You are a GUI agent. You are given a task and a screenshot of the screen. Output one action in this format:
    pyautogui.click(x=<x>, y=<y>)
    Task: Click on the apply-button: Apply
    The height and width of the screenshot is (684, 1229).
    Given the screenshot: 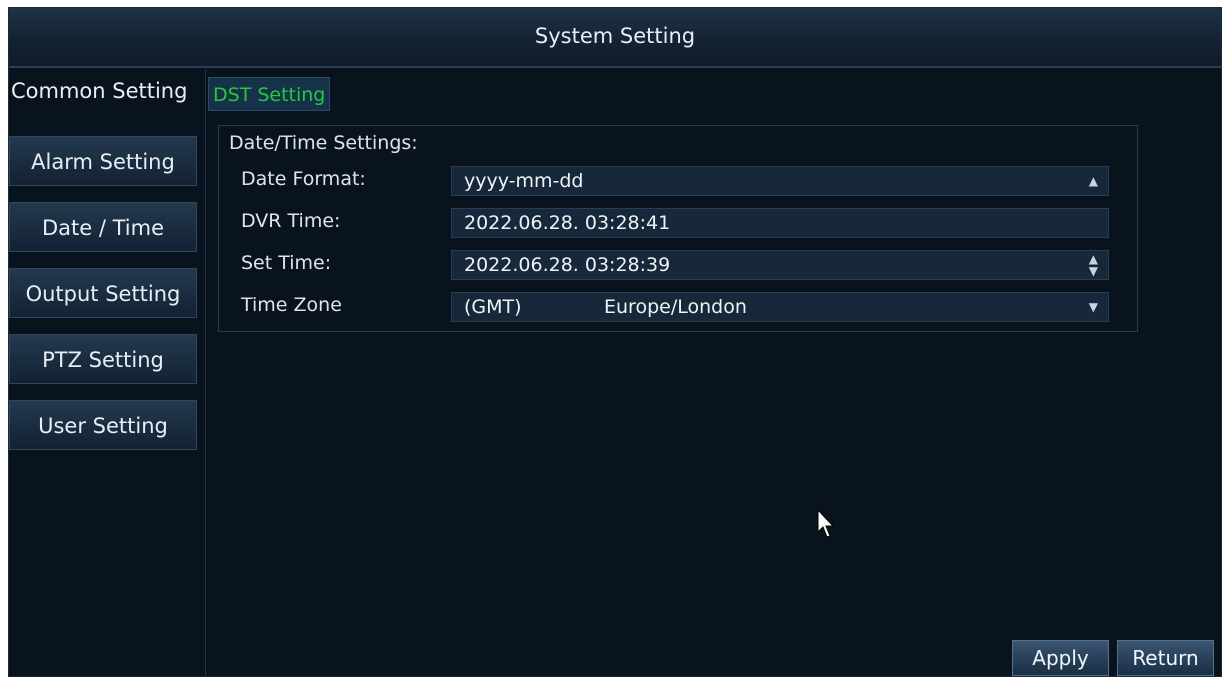 What is the action you would take?
    pyautogui.click(x=1060, y=658)
    